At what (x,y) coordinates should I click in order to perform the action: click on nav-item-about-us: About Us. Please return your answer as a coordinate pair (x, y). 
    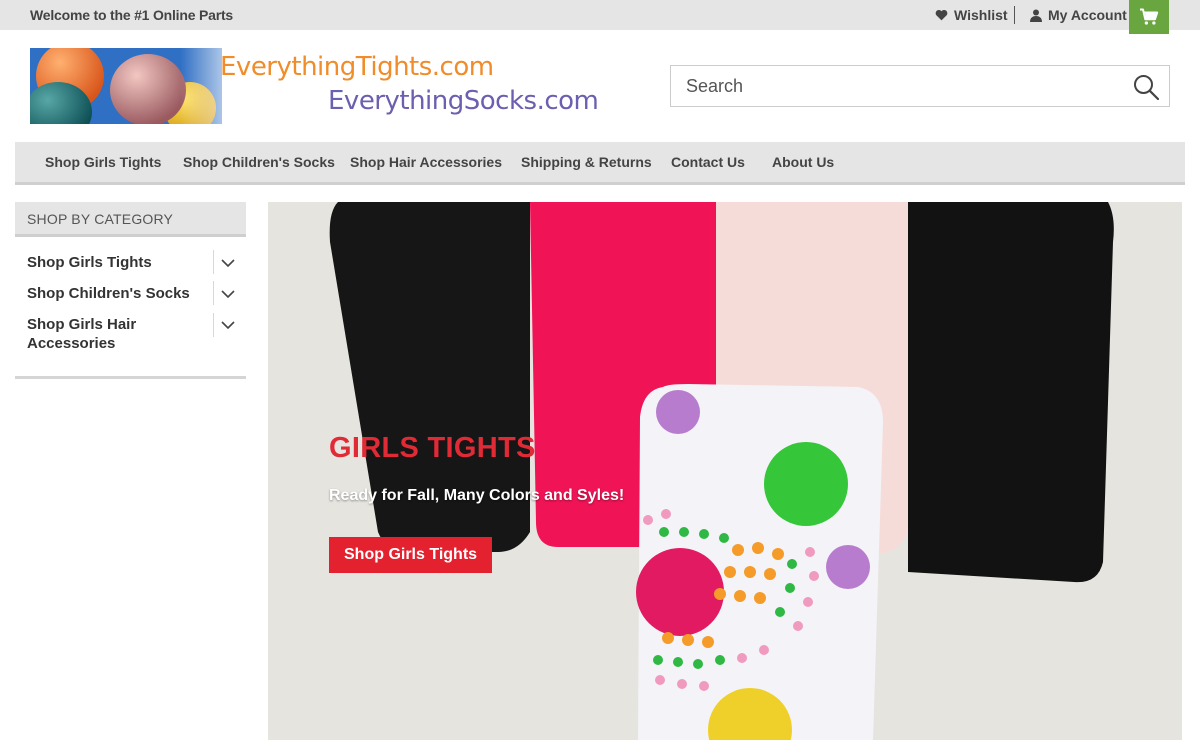
    Looking at the image, I should click on (803, 162).